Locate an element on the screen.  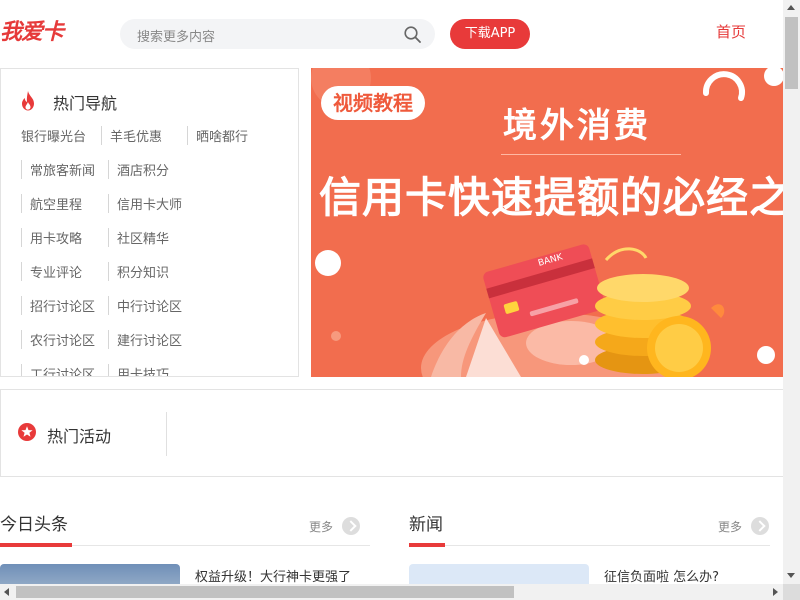
nav-link: 招行讨论区 is located at coordinates (58, 305).